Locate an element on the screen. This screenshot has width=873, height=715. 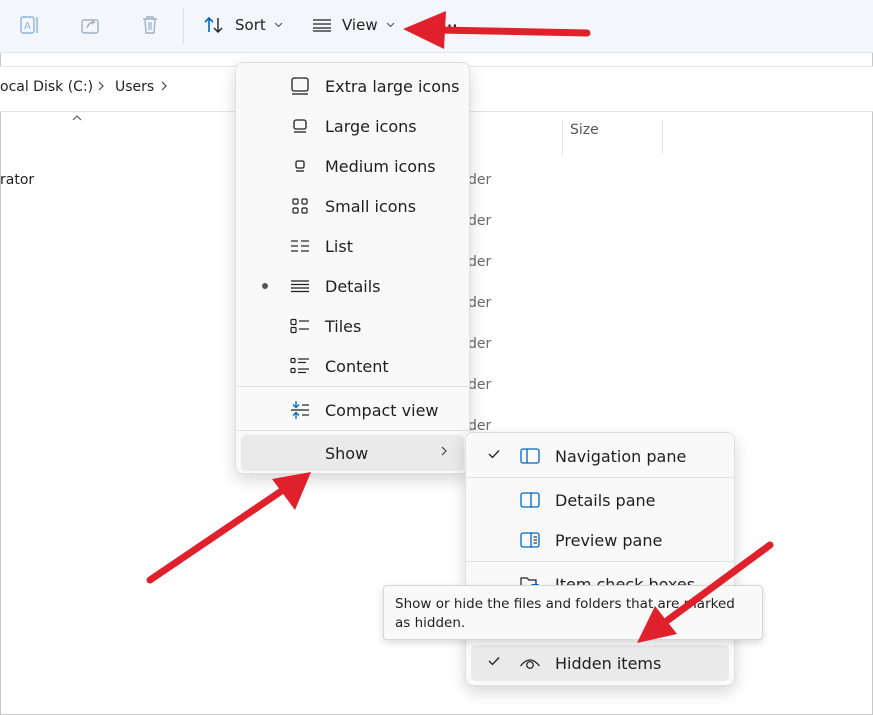
menu-item-list: List is located at coordinates (352, 246).